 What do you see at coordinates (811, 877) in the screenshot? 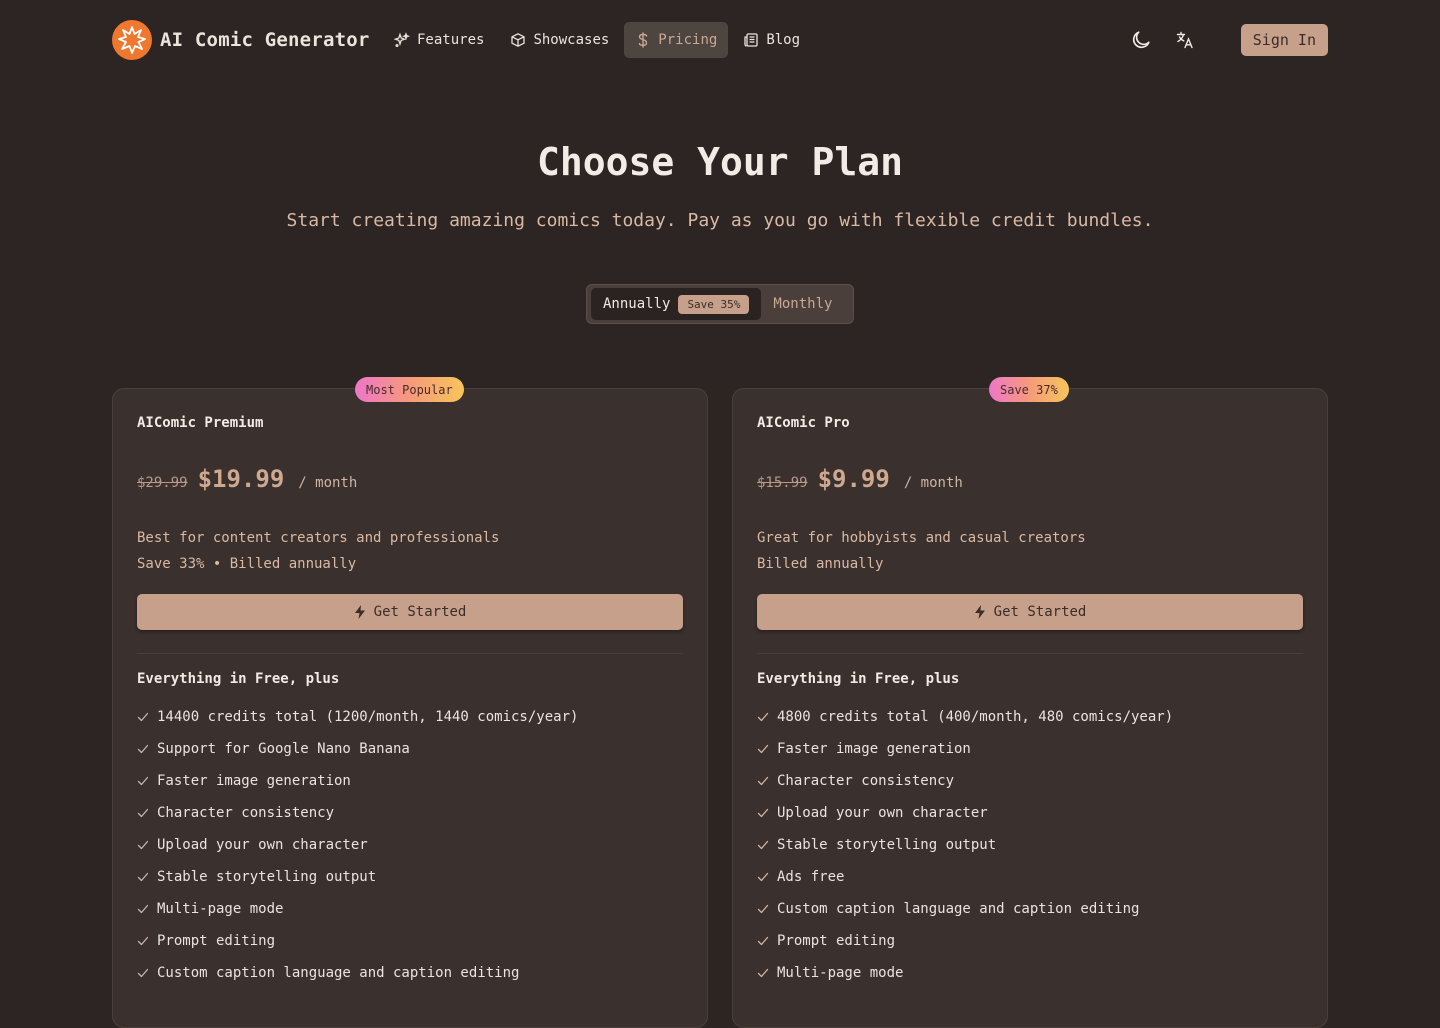
I see `feature-text: Ads free` at bounding box center [811, 877].